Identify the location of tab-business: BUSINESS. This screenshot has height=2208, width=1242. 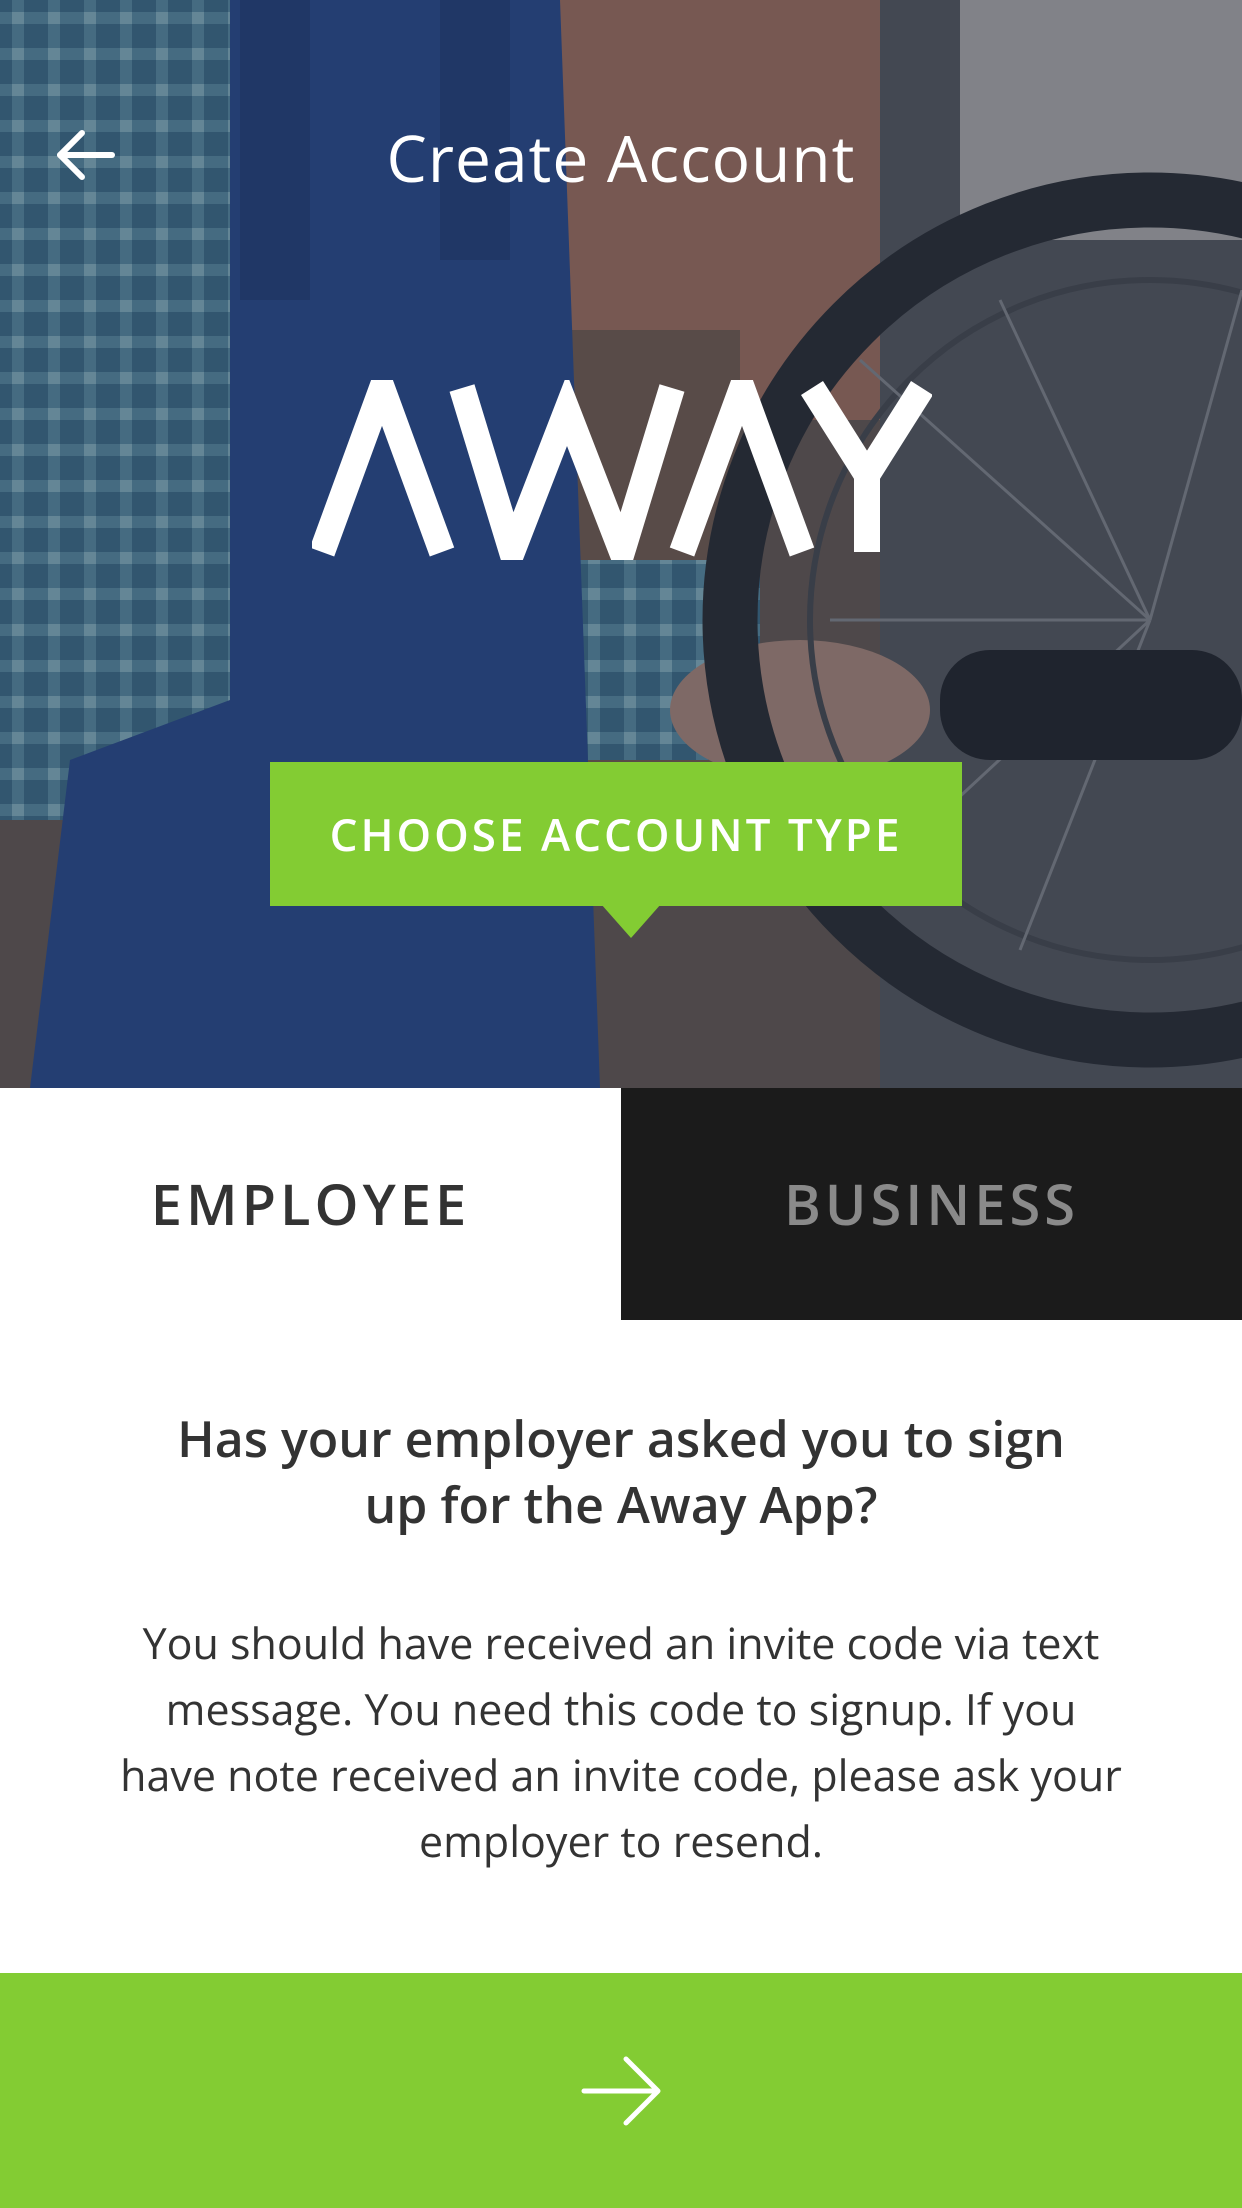
(931, 1204).